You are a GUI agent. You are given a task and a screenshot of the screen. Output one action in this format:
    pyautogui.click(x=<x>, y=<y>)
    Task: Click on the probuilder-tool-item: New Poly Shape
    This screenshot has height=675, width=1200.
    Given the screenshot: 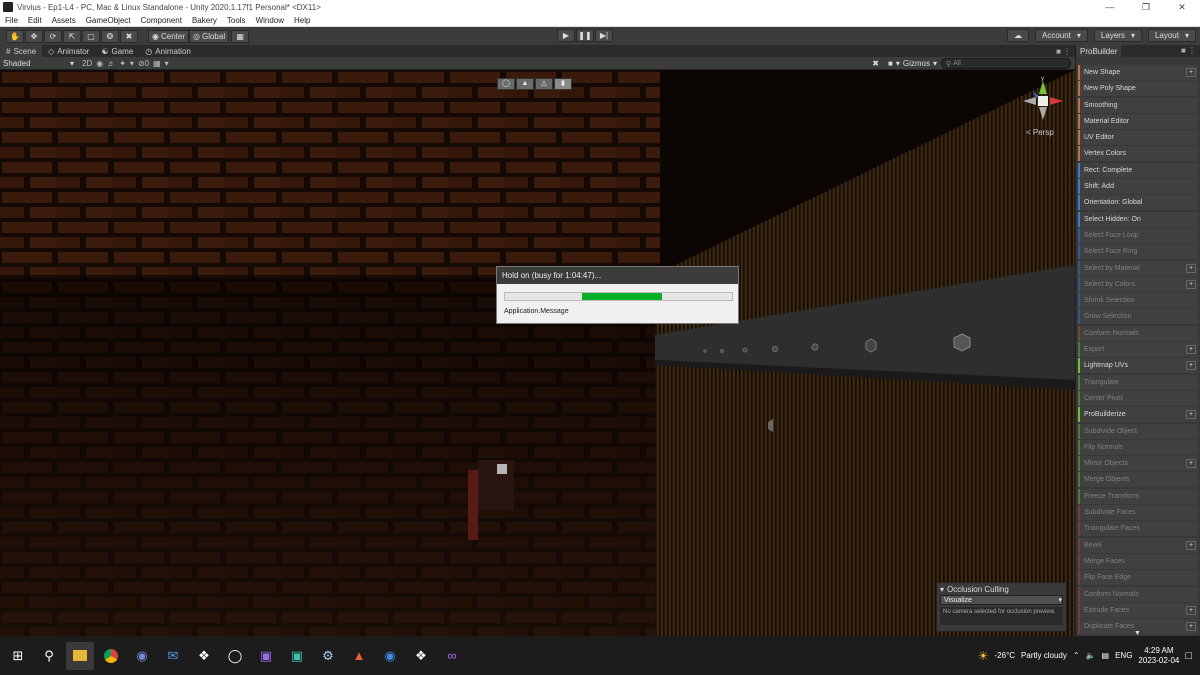 What is the action you would take?
    pyautogui.click(x=1138, y=89)
    